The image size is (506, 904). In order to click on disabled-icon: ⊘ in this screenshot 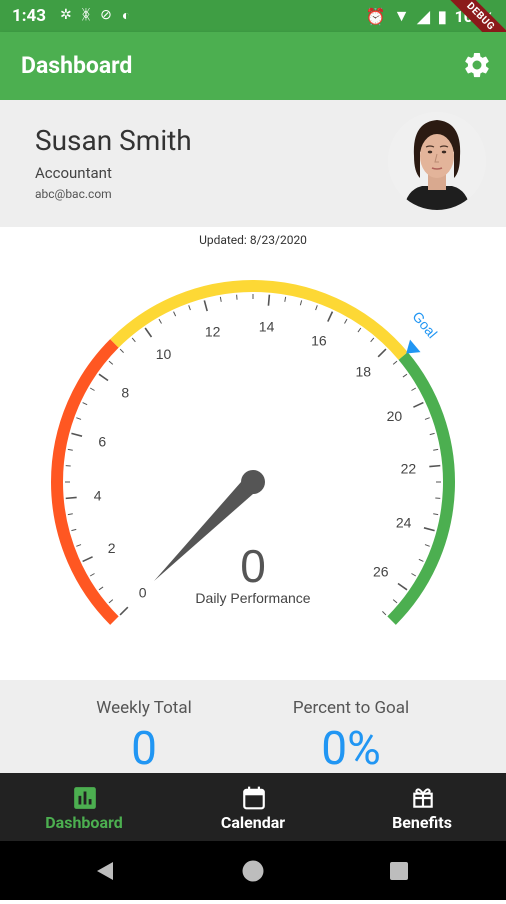, I will do `click(106, 15)`.